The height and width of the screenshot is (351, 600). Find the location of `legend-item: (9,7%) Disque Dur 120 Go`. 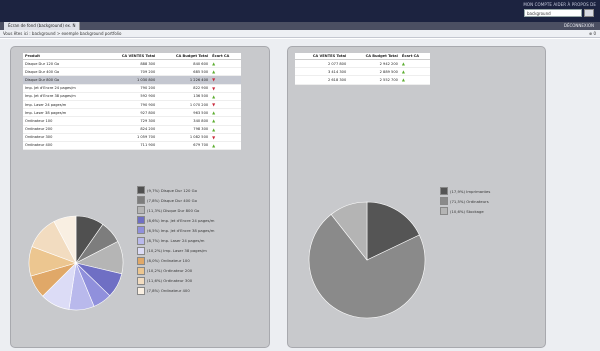

legend-item: (9,7%) Disque Dur 120 Go is located at coordinates (175, 190).